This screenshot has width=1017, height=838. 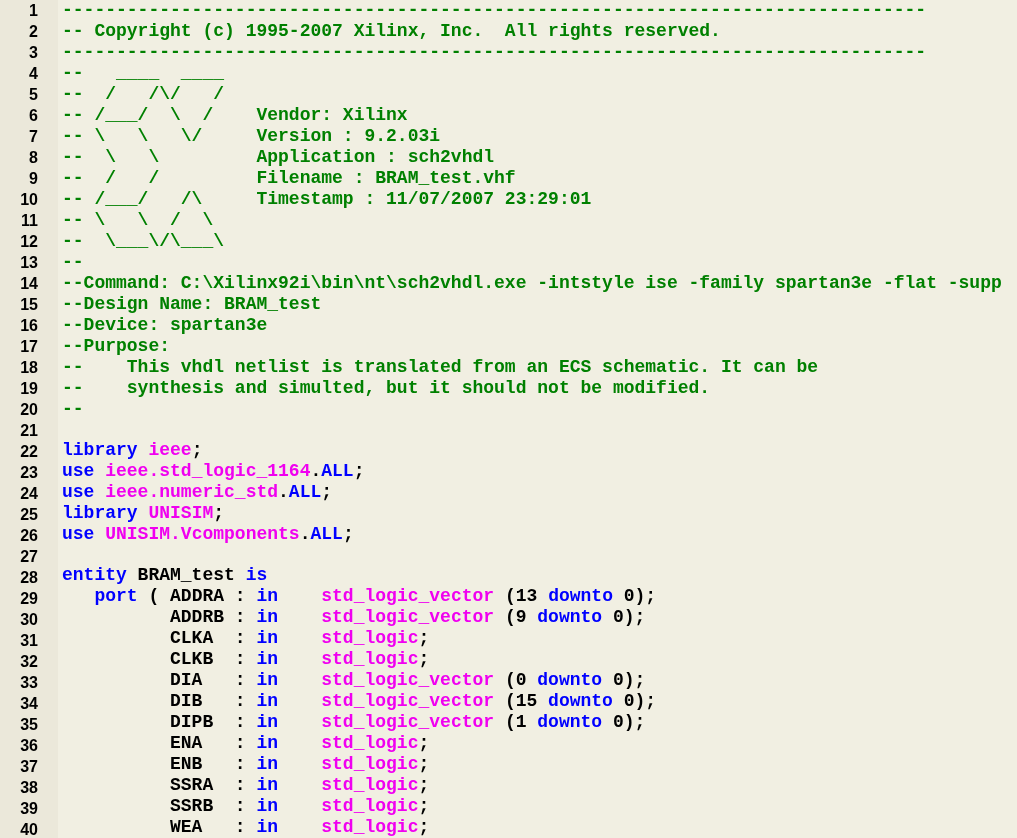 I want to click on line-number: 7, so click(x=33, y=137).